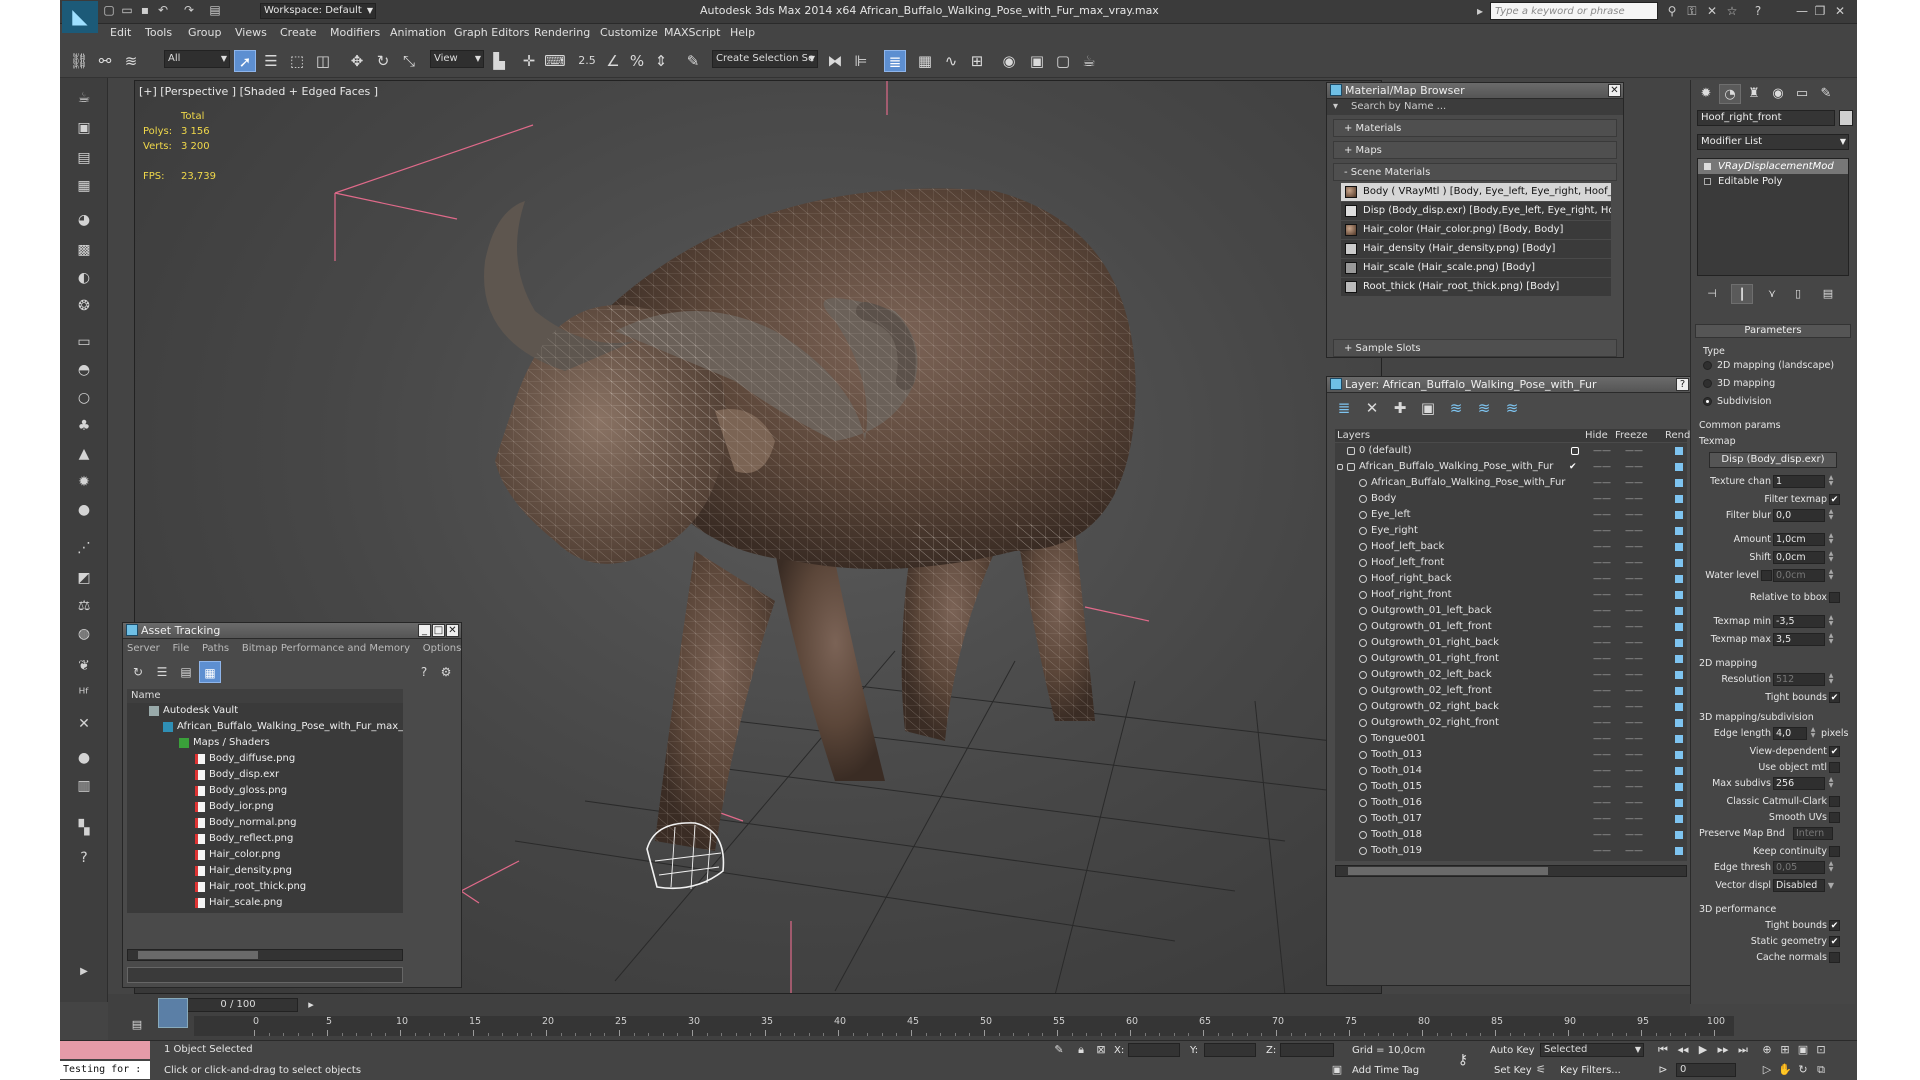 Image resolution: width=1920 pixels, height=1080 pixels. Describe the element at coordinates (1707, 181) in the screenshot. I see `expand-icon` at that location.